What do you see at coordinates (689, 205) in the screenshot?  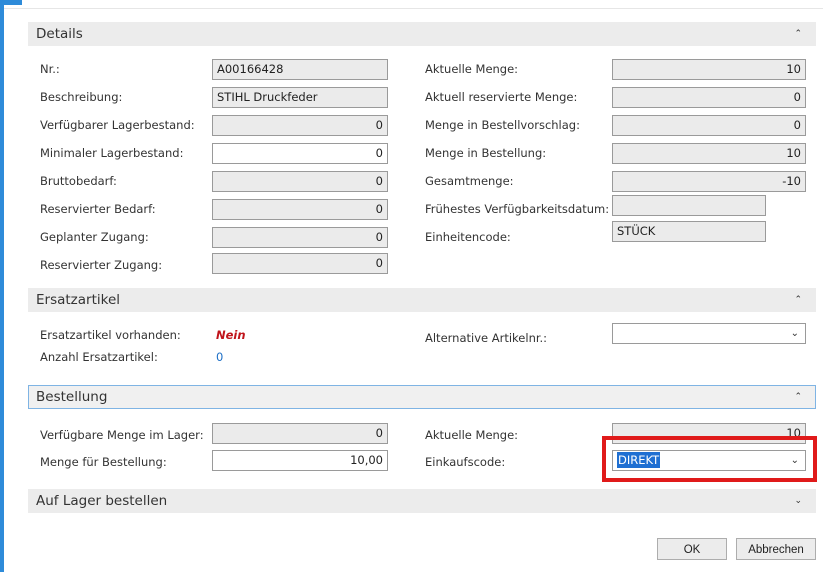 I see `field-fruehestes-verfuegbarkeitsdatum` at bounding box center [689, 205].